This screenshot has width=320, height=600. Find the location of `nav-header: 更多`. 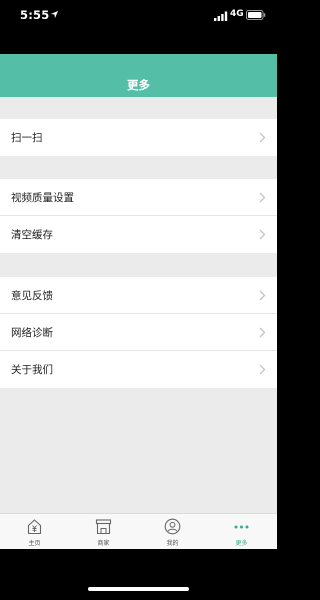

nav-header: 更多 is located at coordinates (138, 75).